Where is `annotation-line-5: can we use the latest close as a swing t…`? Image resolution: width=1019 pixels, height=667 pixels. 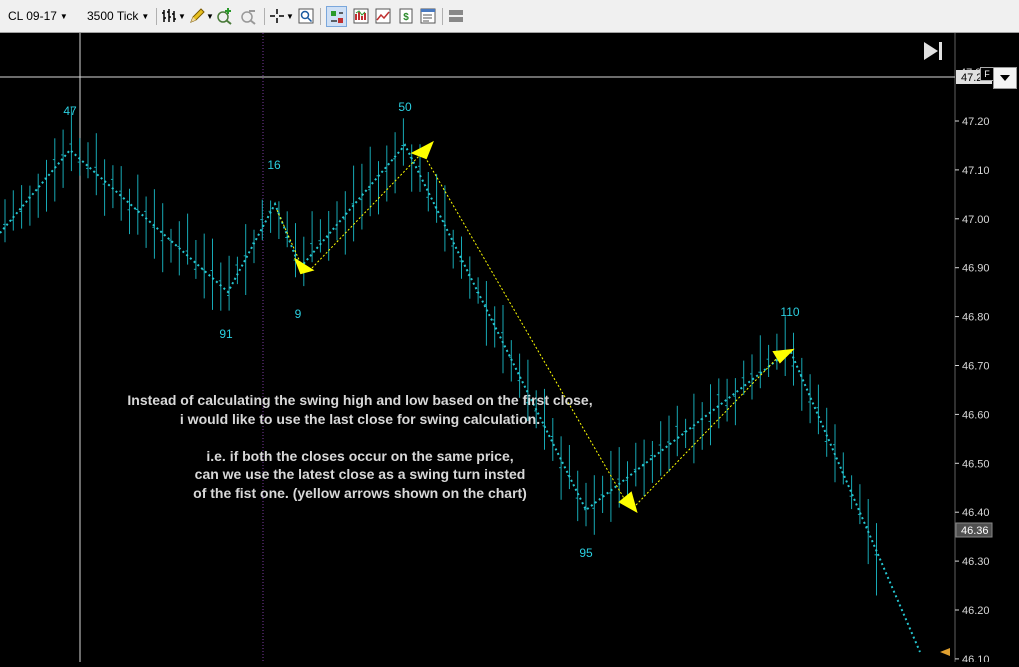 annotation-line-5: can we use the latest close as a swing t… is located at coordinates (360, 474).